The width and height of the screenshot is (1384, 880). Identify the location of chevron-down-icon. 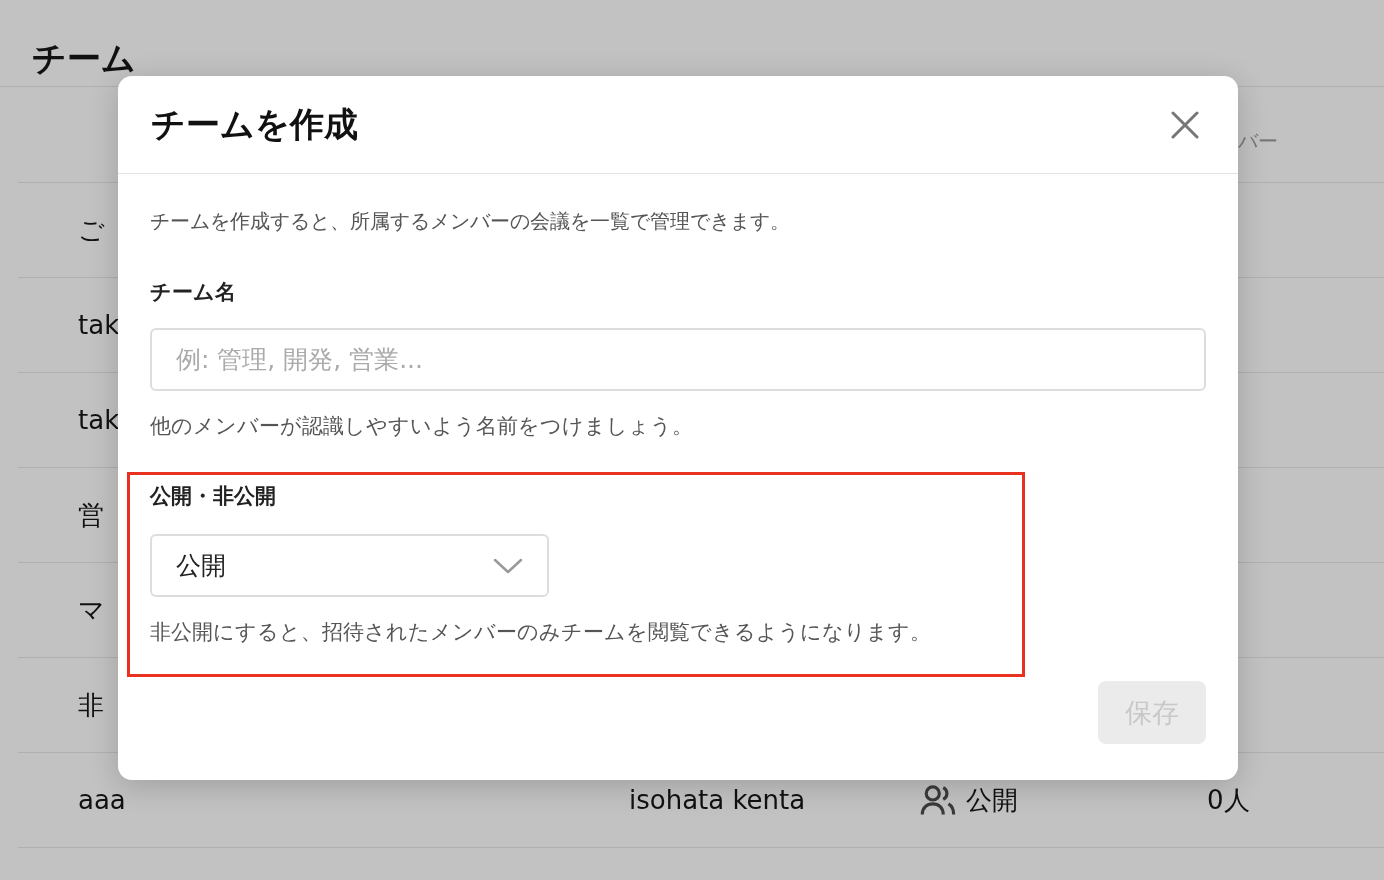
(508, 565).